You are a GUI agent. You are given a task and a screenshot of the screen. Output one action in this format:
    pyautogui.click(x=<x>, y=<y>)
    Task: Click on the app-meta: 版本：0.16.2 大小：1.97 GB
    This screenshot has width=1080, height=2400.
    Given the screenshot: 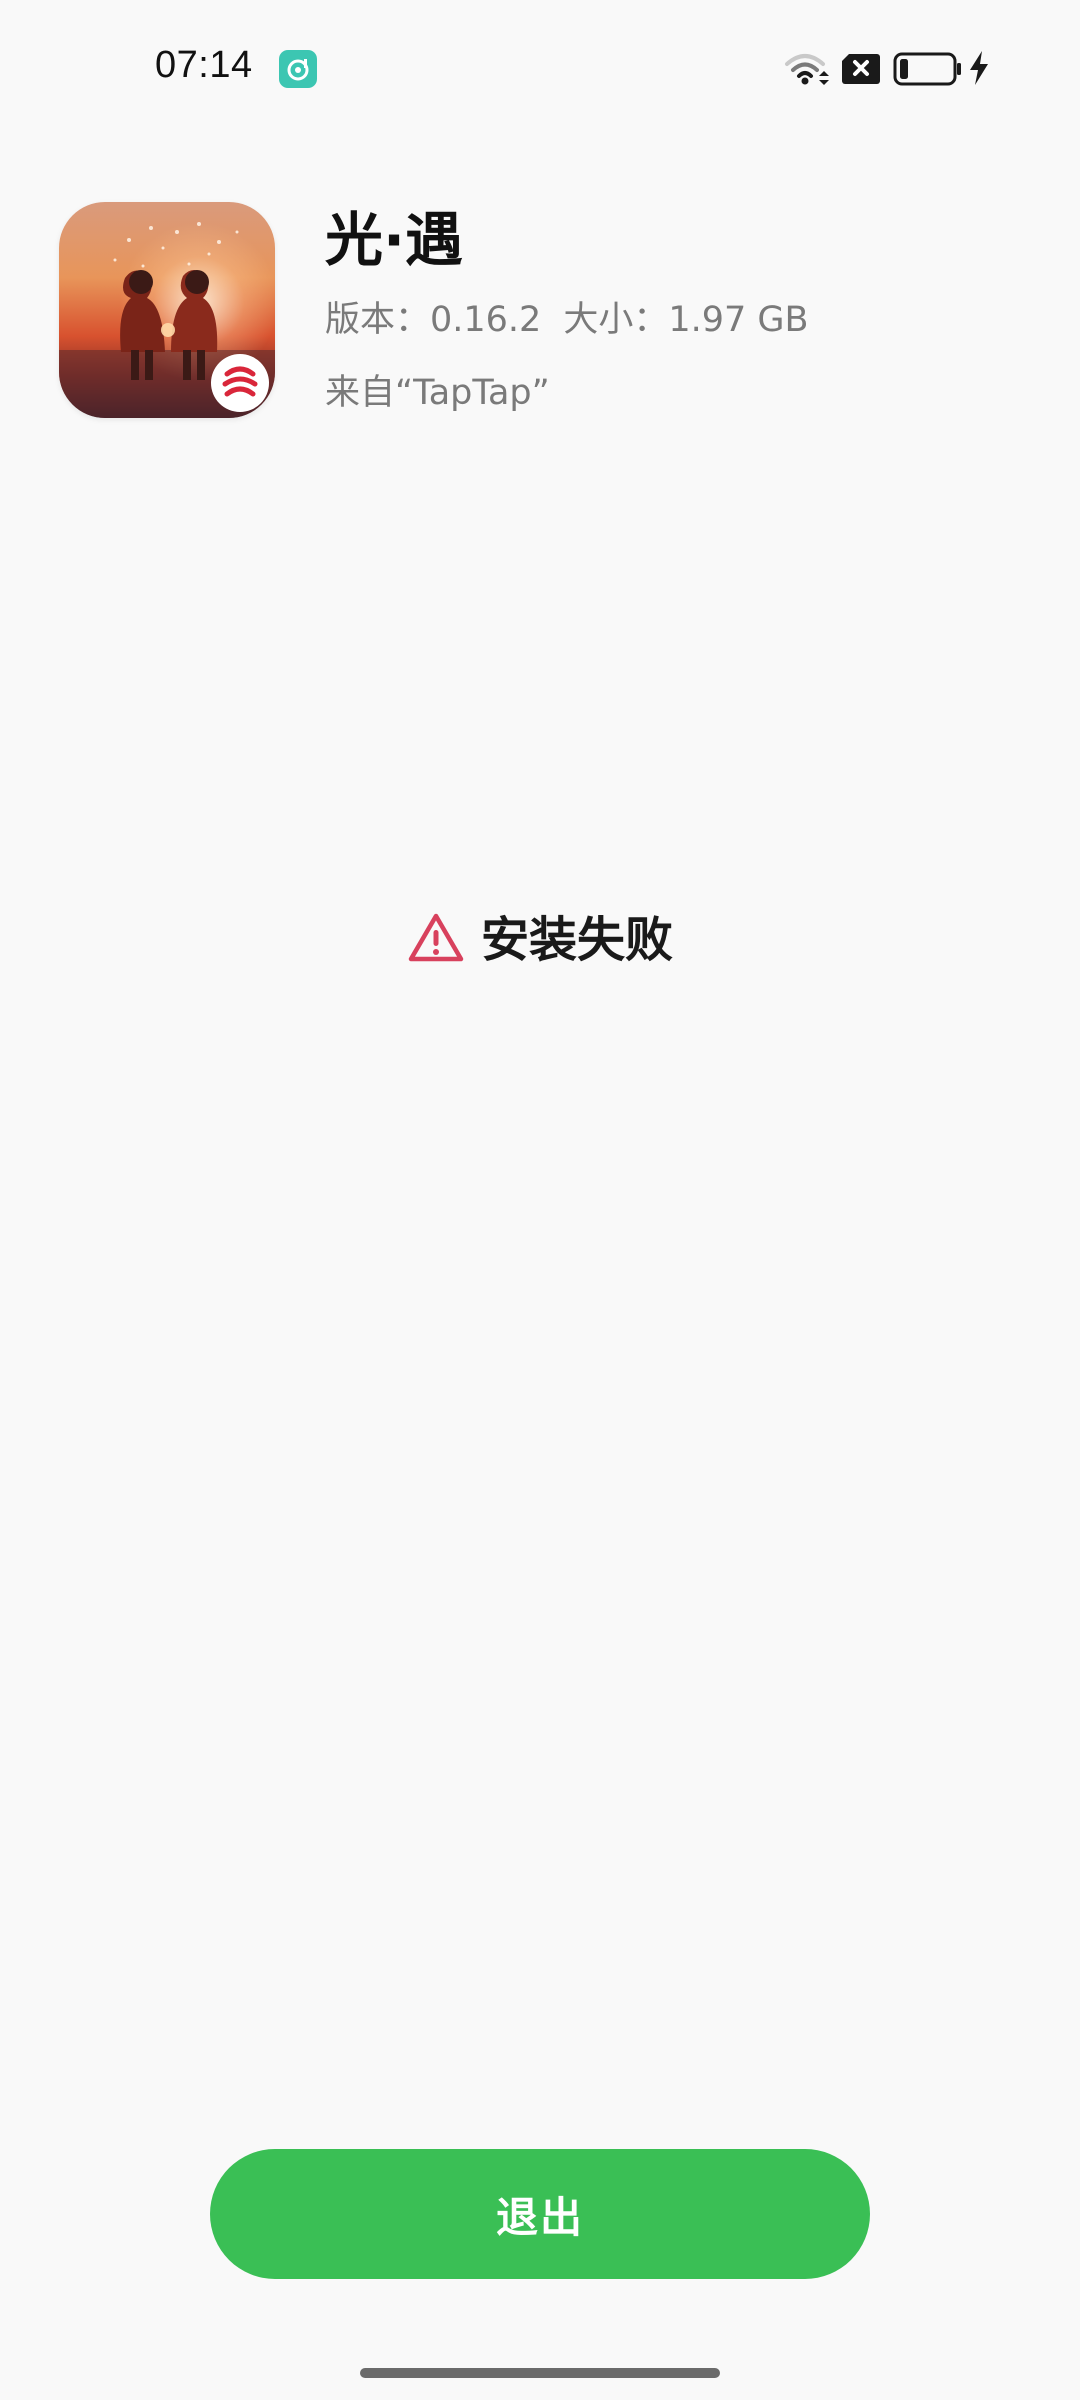 What is the action you would take?
    pyautogui.click(x=567, y=320)
    